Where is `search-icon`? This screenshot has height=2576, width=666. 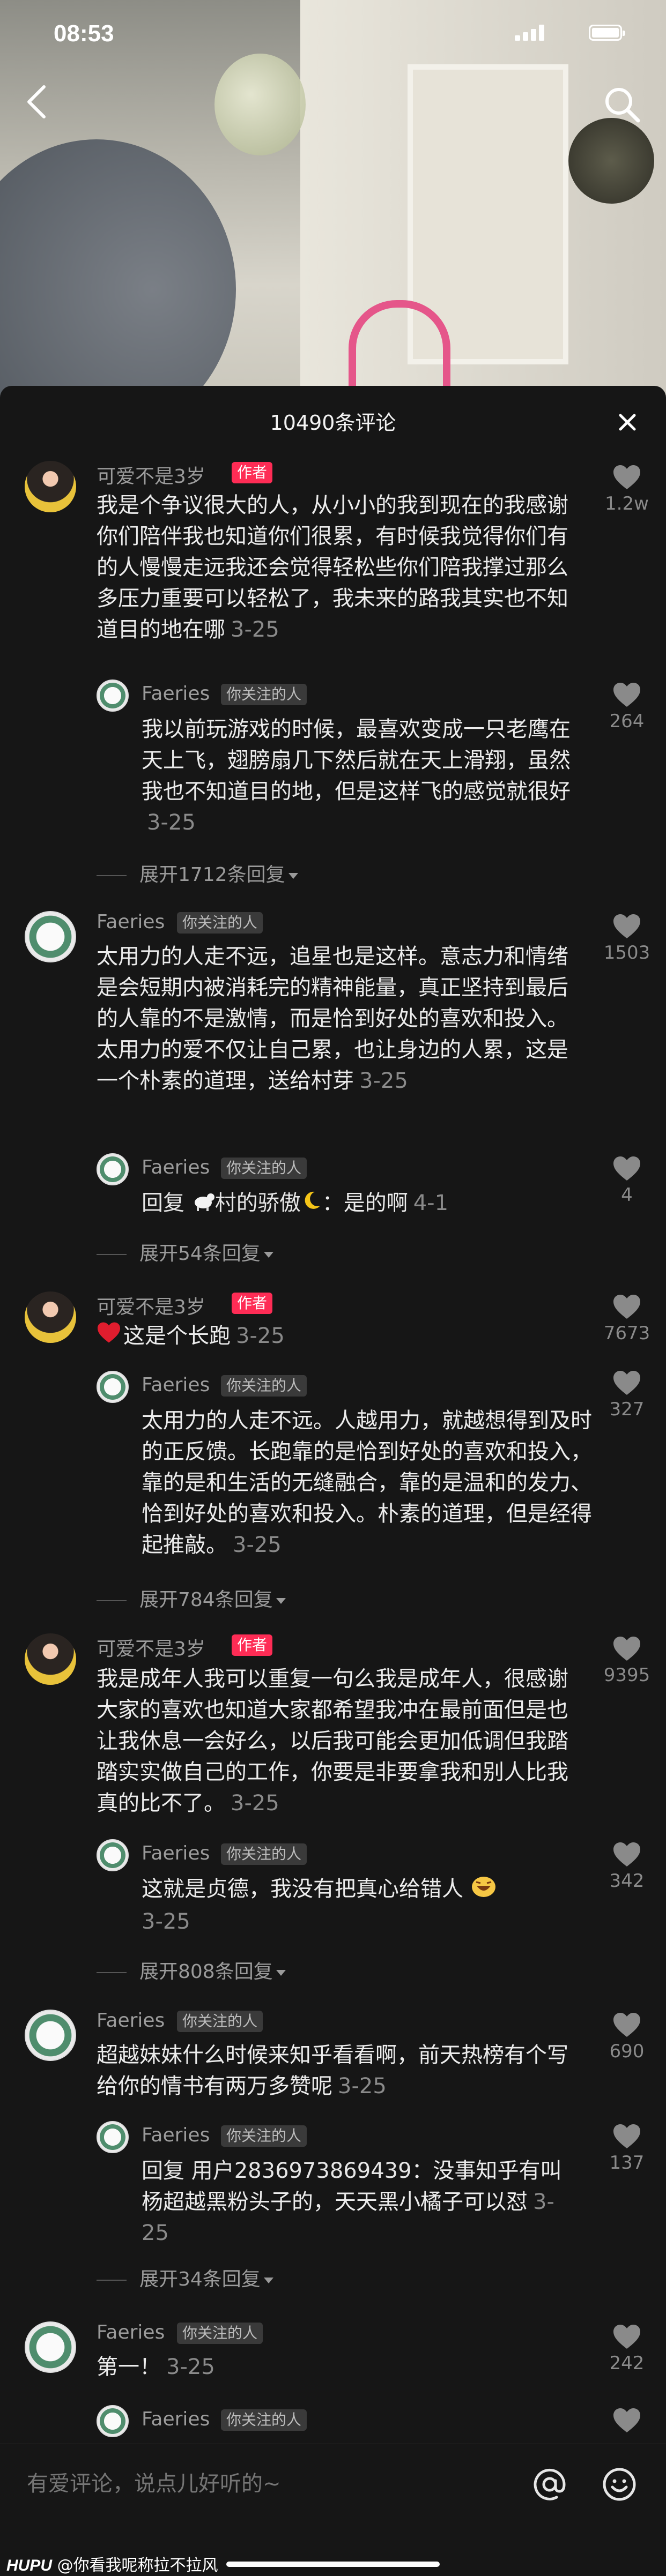
search-icon is located at coordinates (622, 106).